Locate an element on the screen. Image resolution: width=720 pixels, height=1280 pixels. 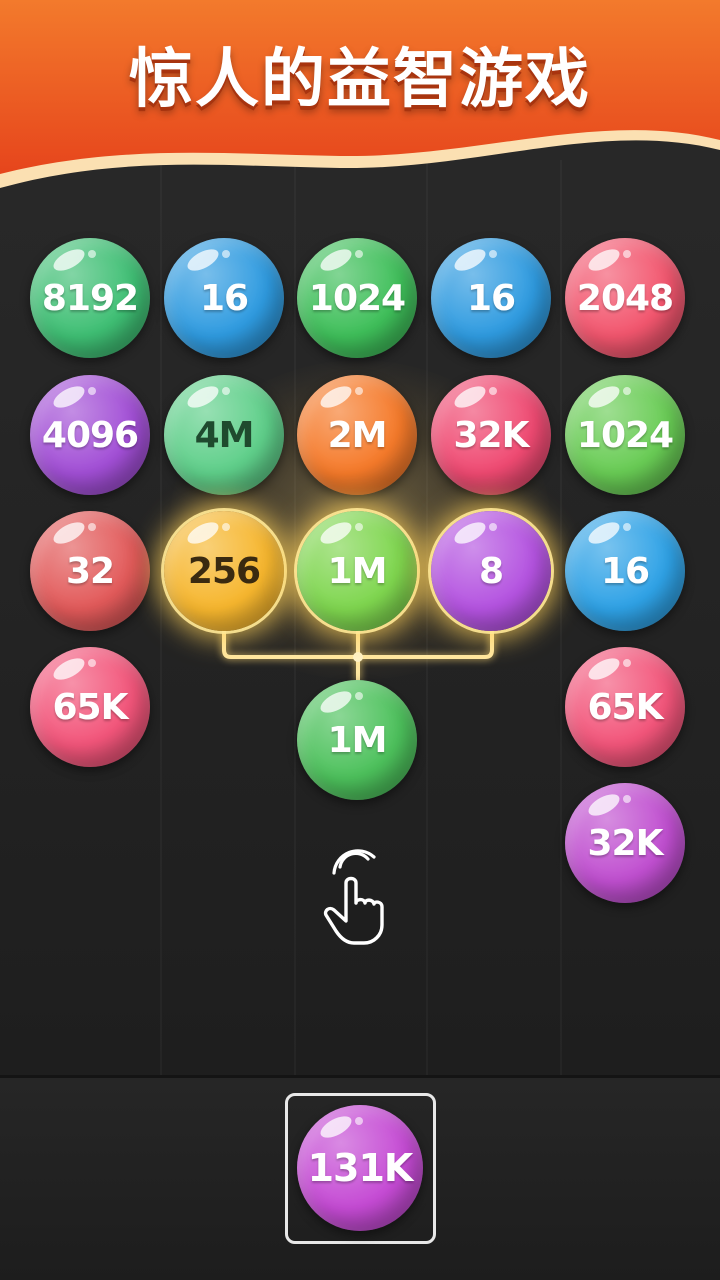
tap-hand-icon is located at coordinates (353, 897).